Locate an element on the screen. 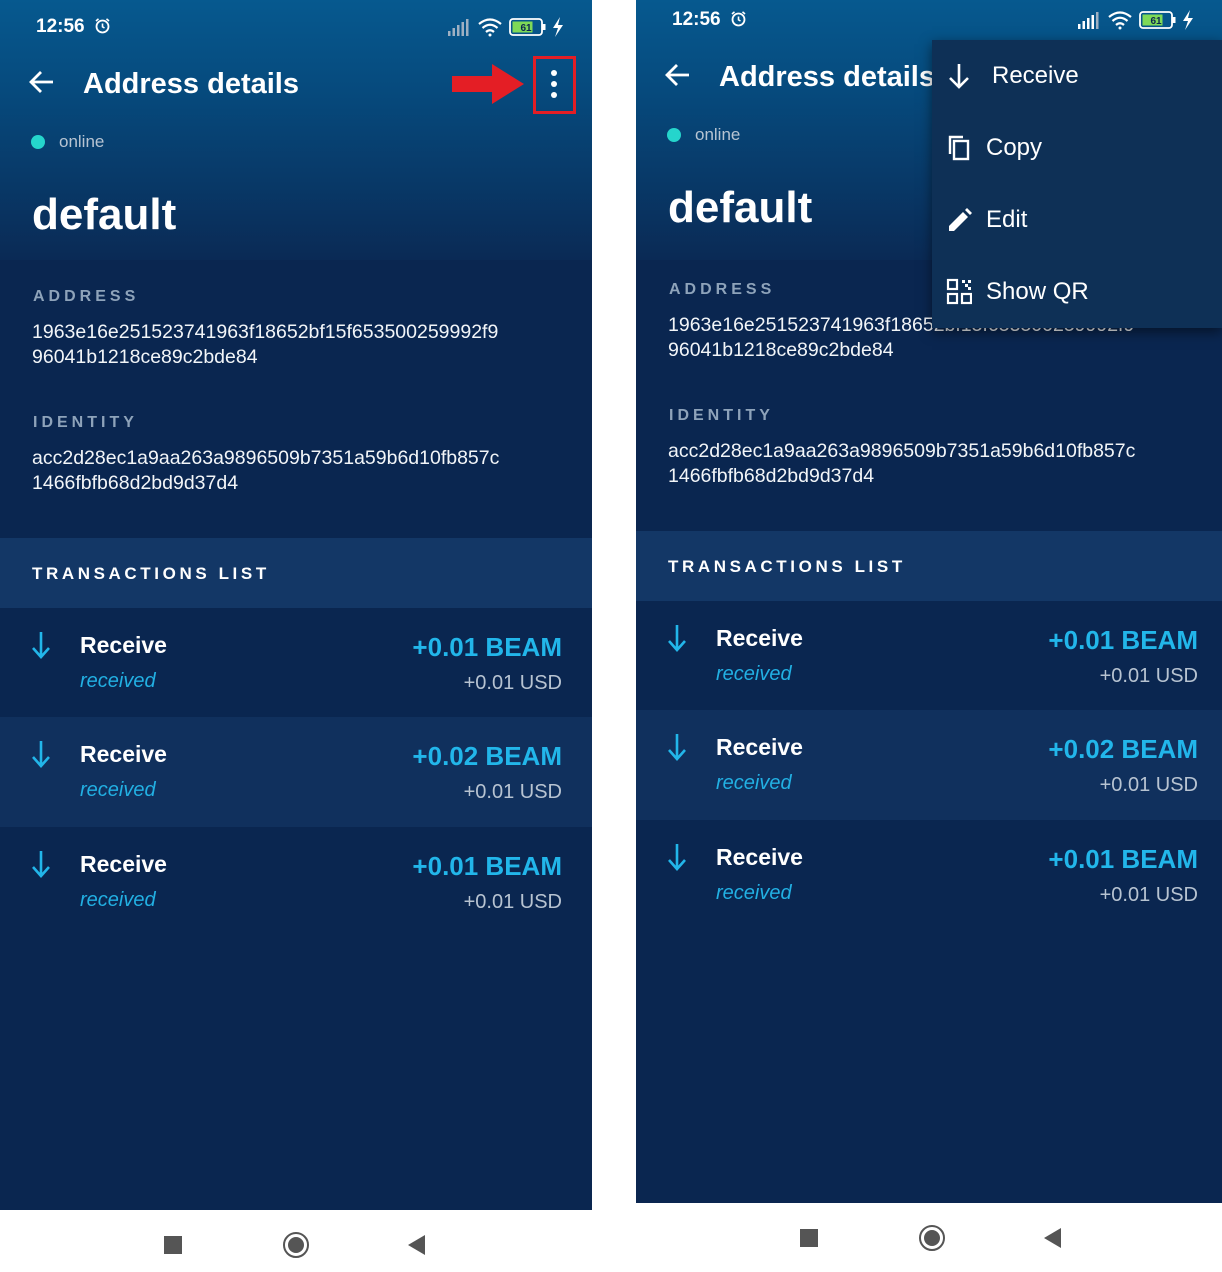  menu-item-edit: Edit is located at coordinates (1077, 220).